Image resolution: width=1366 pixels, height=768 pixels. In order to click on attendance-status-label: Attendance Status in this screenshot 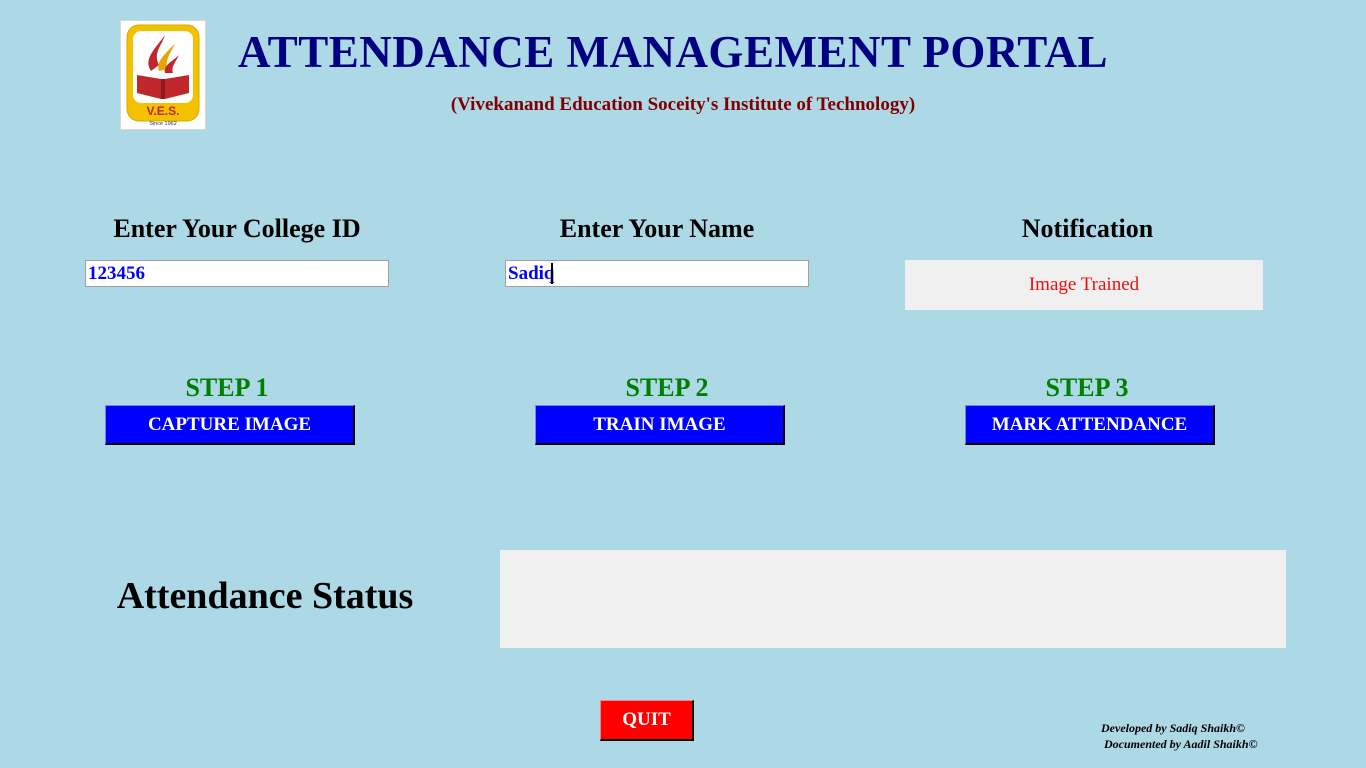, I will do `click(265, 596)`.